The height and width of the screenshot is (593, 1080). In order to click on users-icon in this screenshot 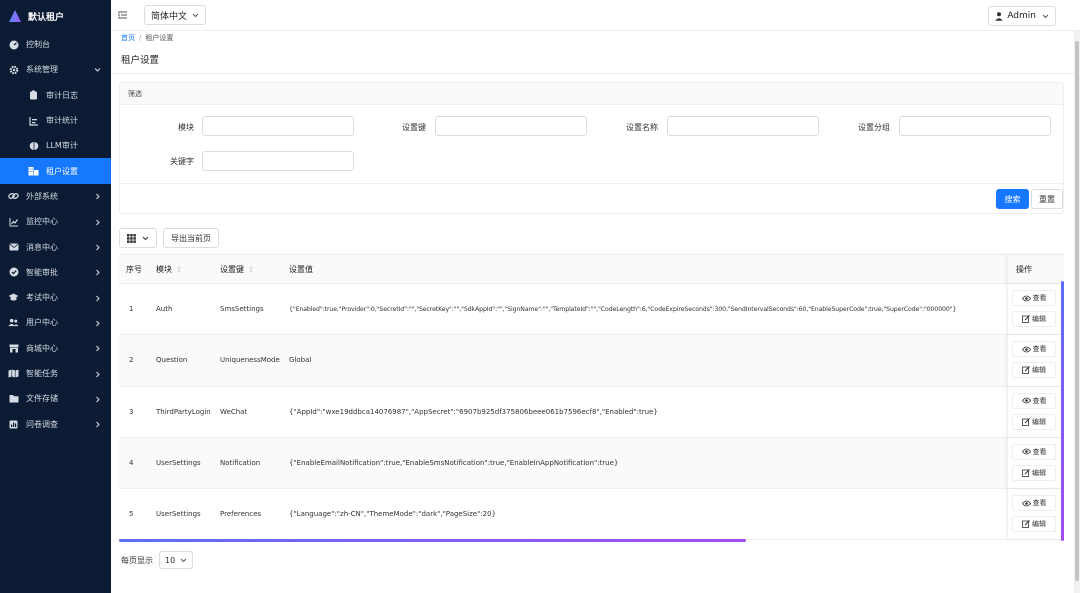, I will do `click(13, 322)`.